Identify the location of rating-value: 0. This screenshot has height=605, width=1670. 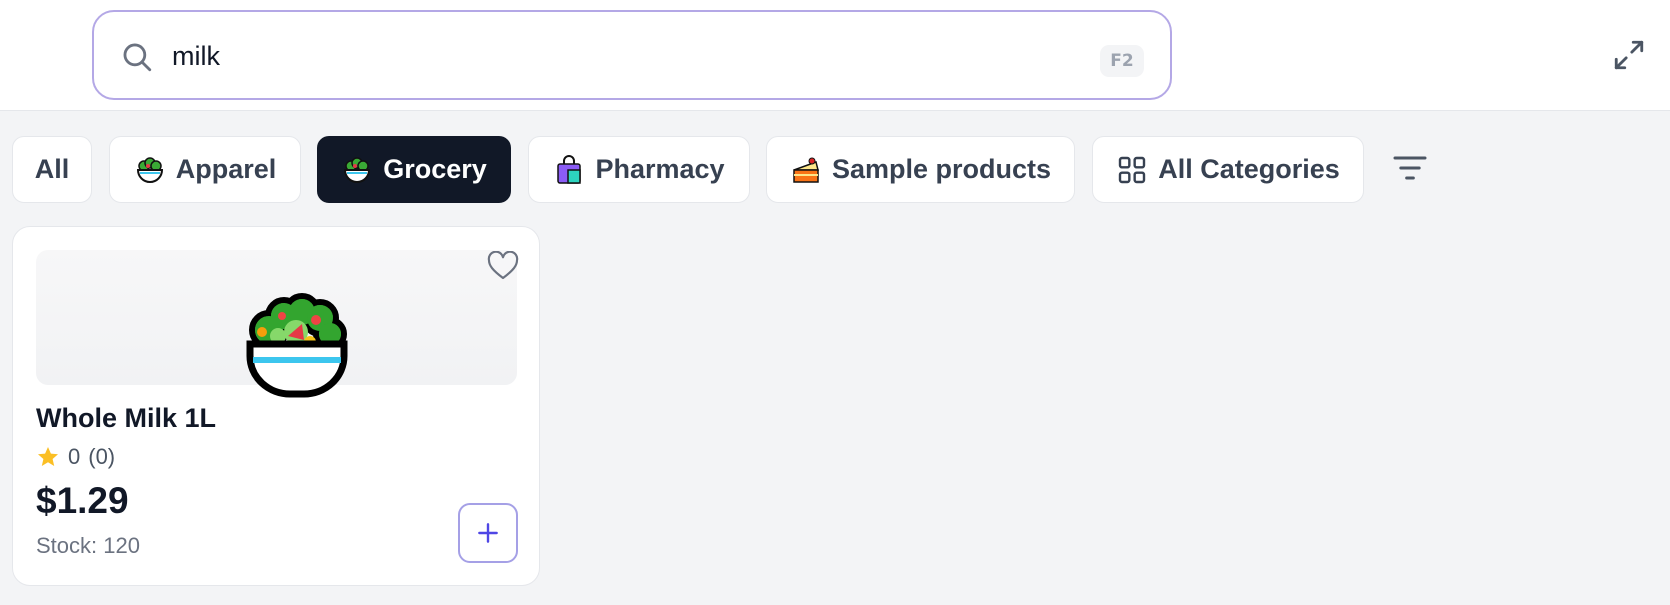
(74, 456).